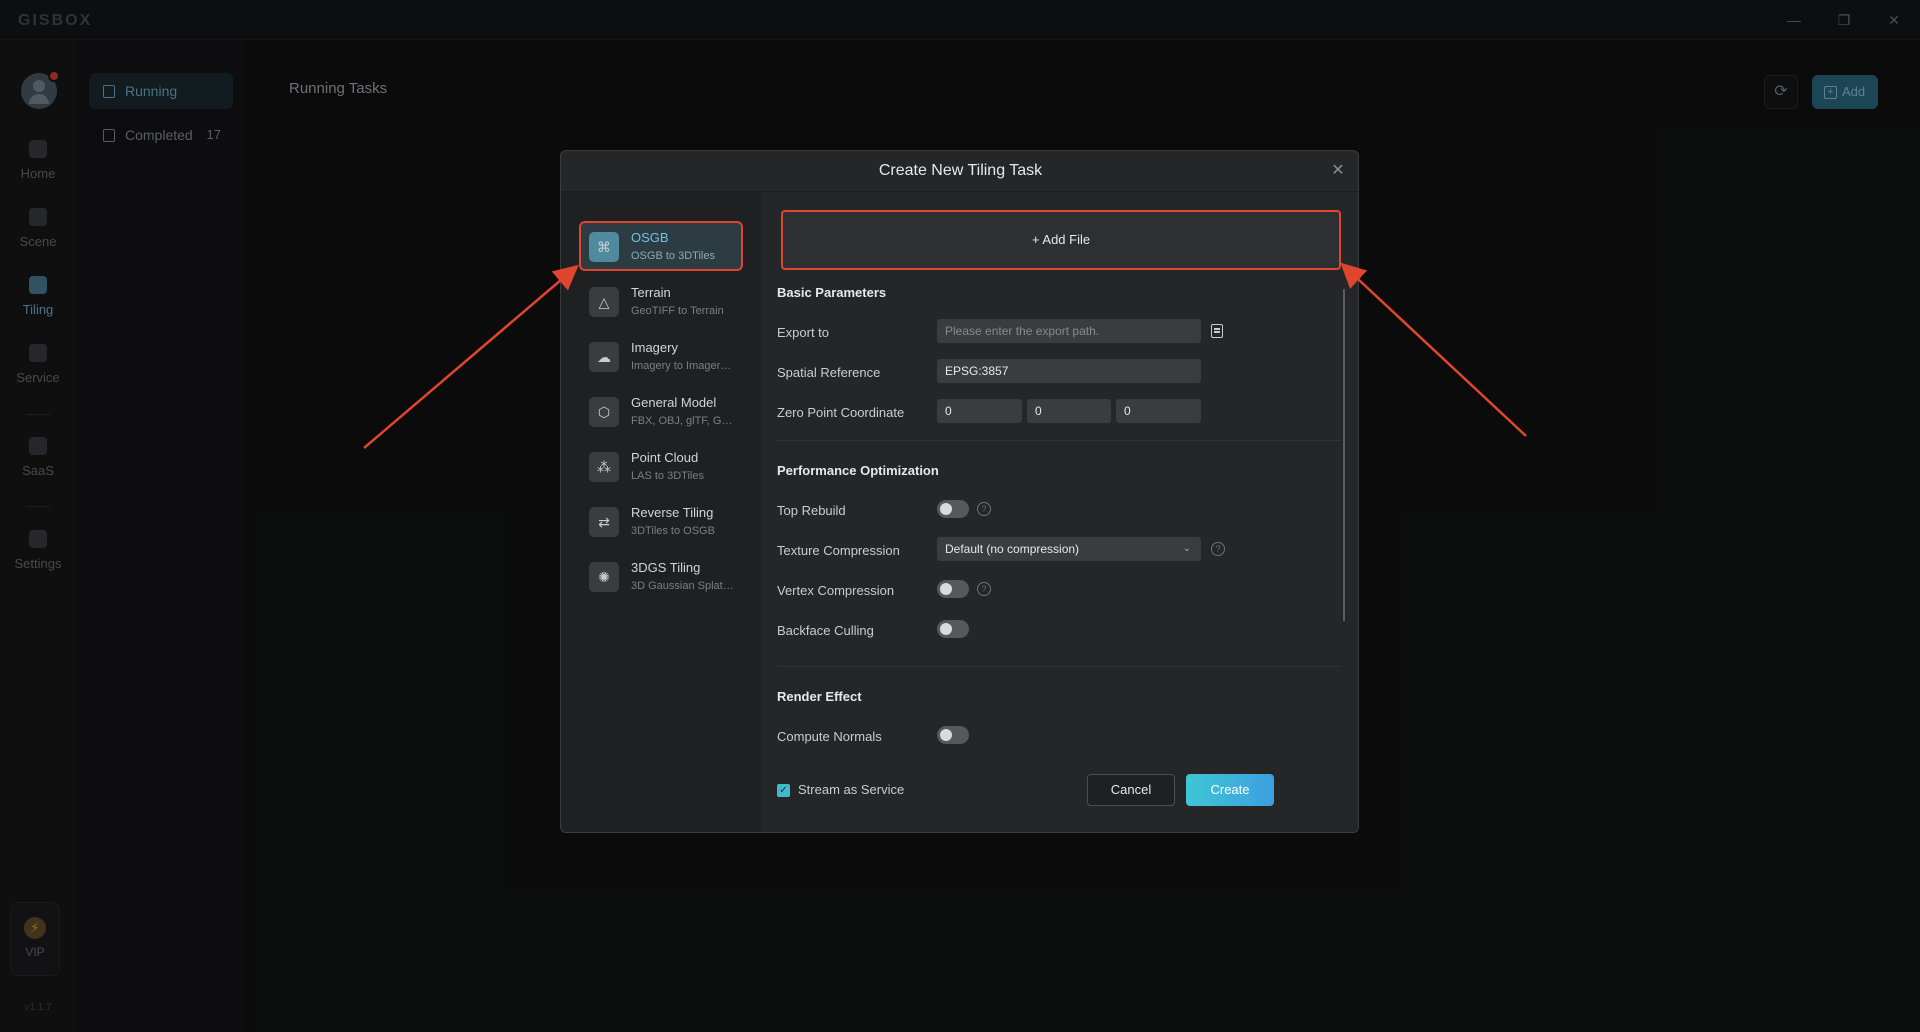 Image resolution: width=1920 pixels, height=1032 pixels. I want to click on type-desc: 3D Gaussian Splatting, so click(683, 586).